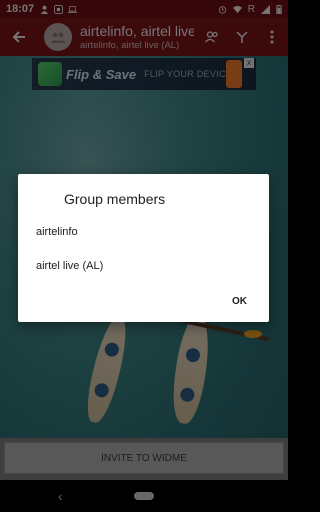 The width and height of the screenshot is (320, 512). I want to click on member-item-airtelinfo: airtelinfo, so click(57, 232).